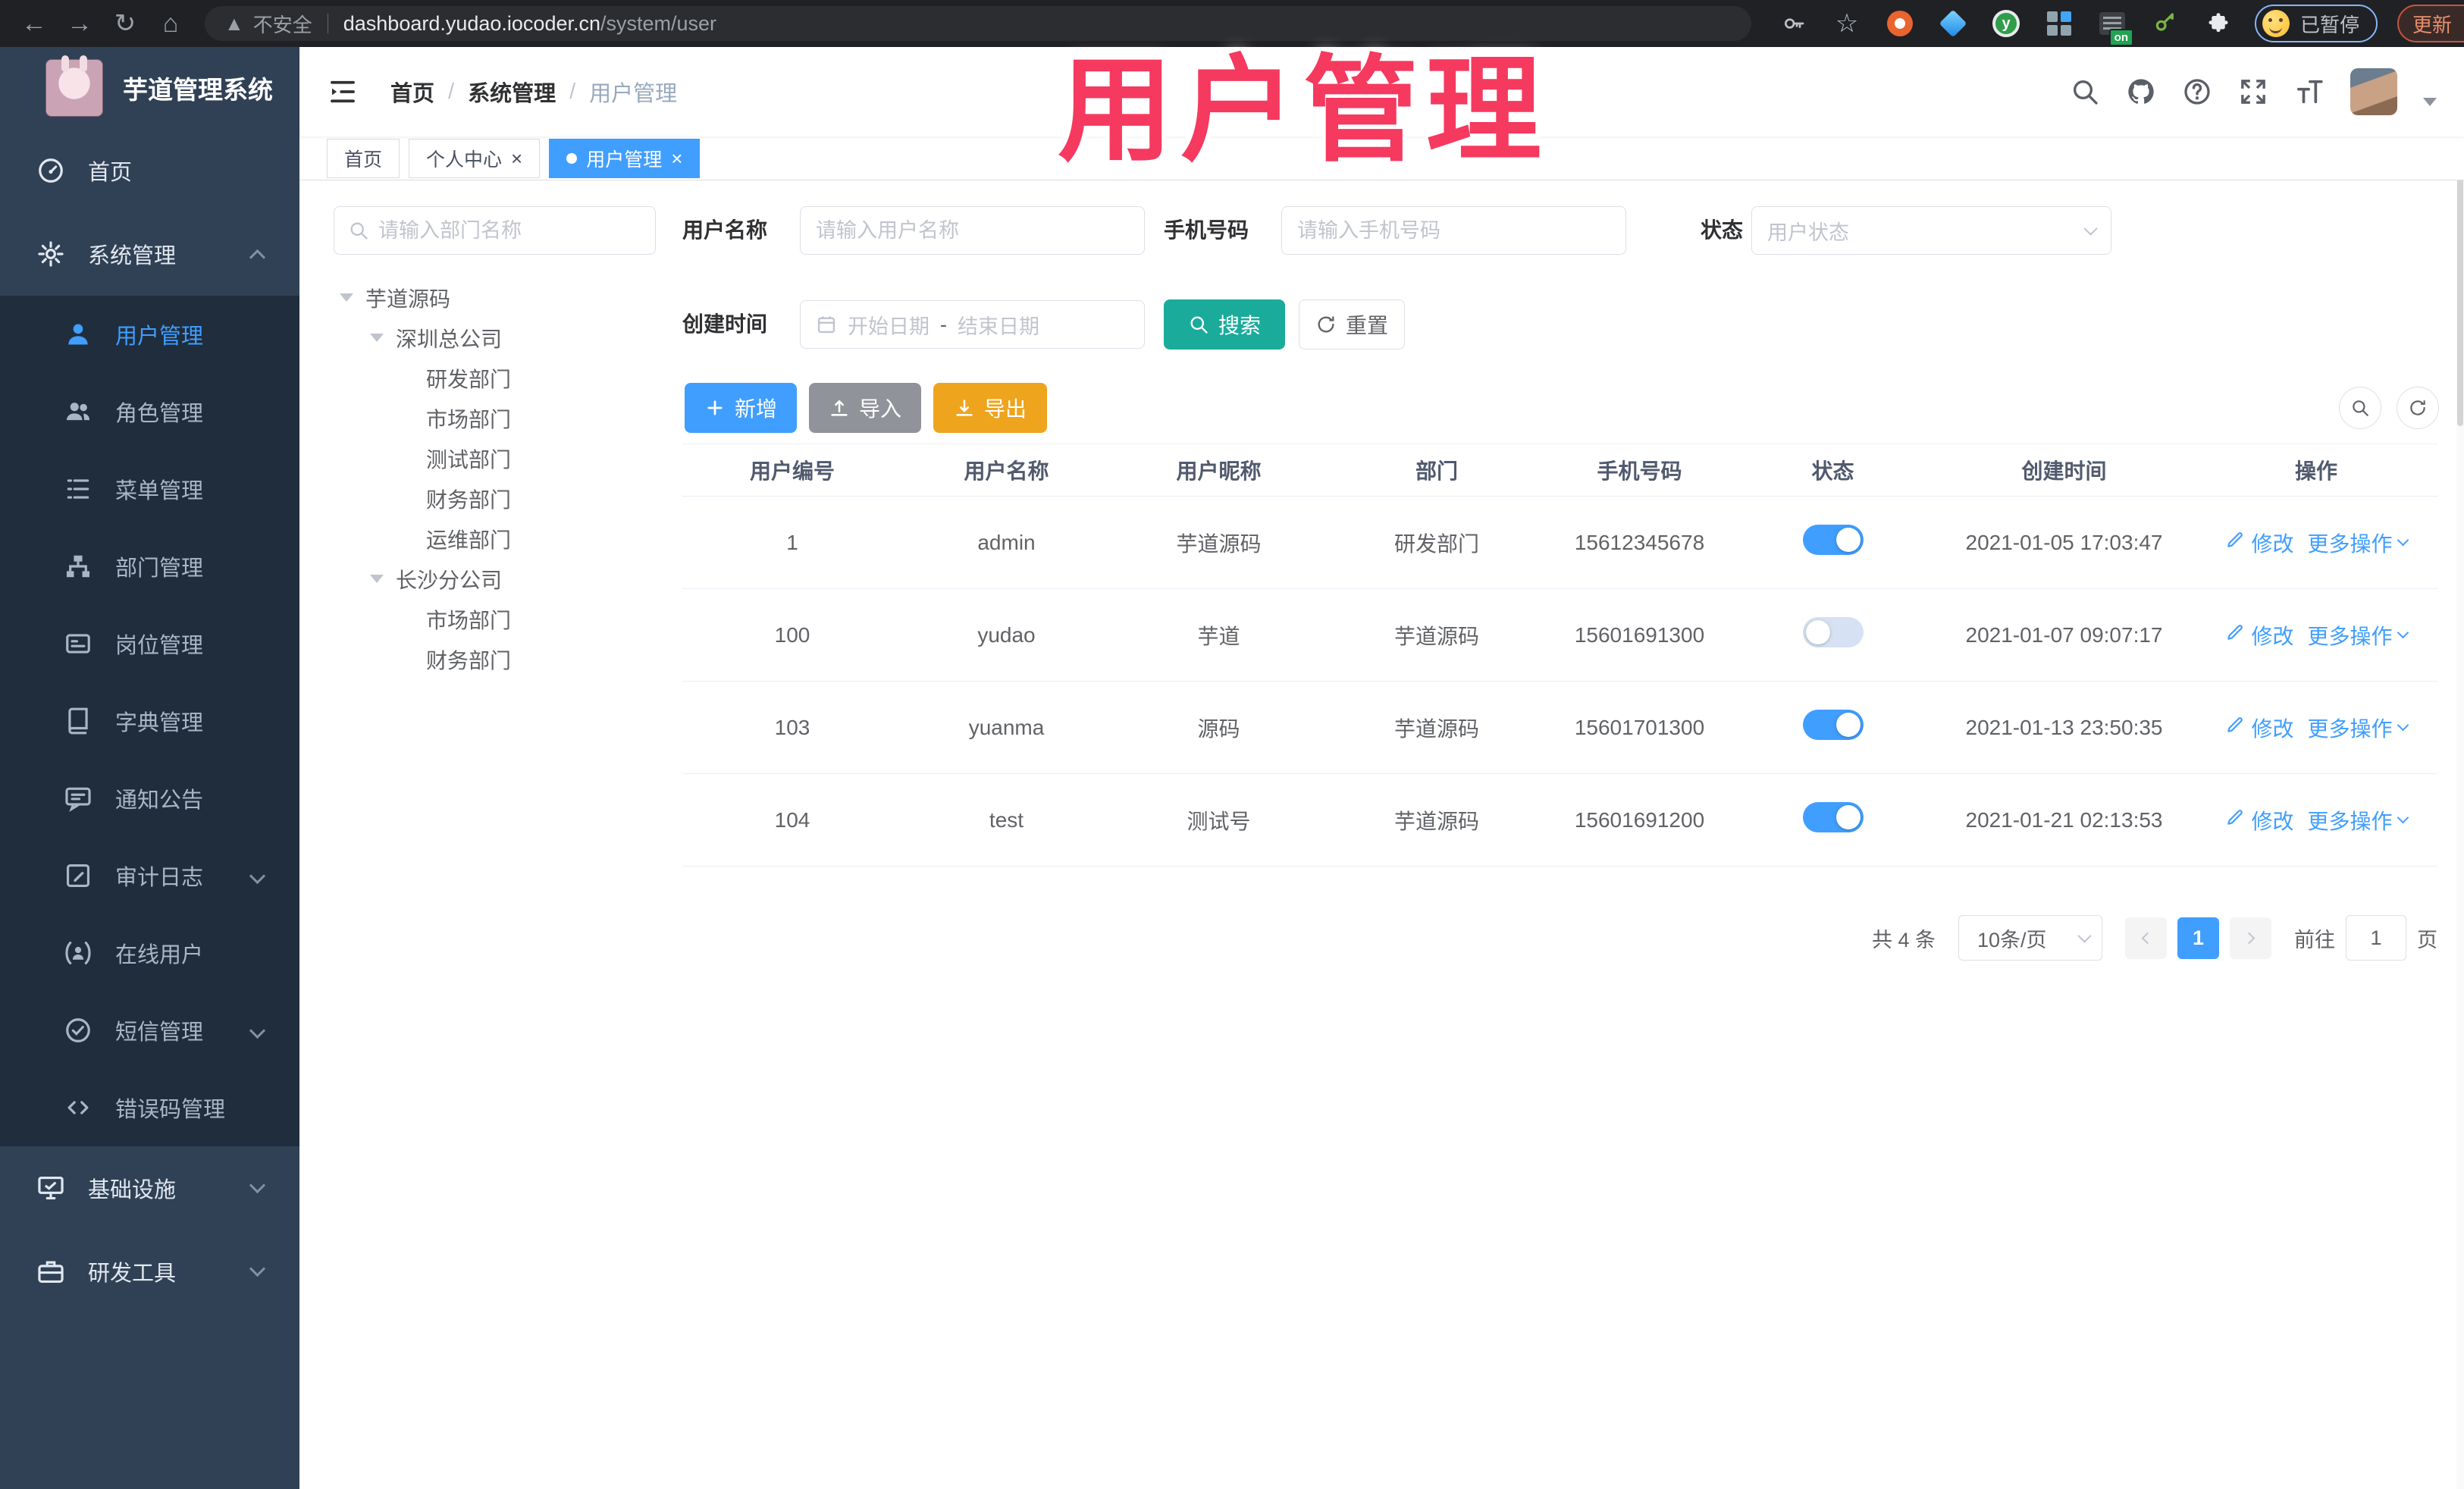 The image size is (2464, 1489). Describe the element at coordinates (2253, 92) in the screenshot. I see `fullscreen-icon` at that location.